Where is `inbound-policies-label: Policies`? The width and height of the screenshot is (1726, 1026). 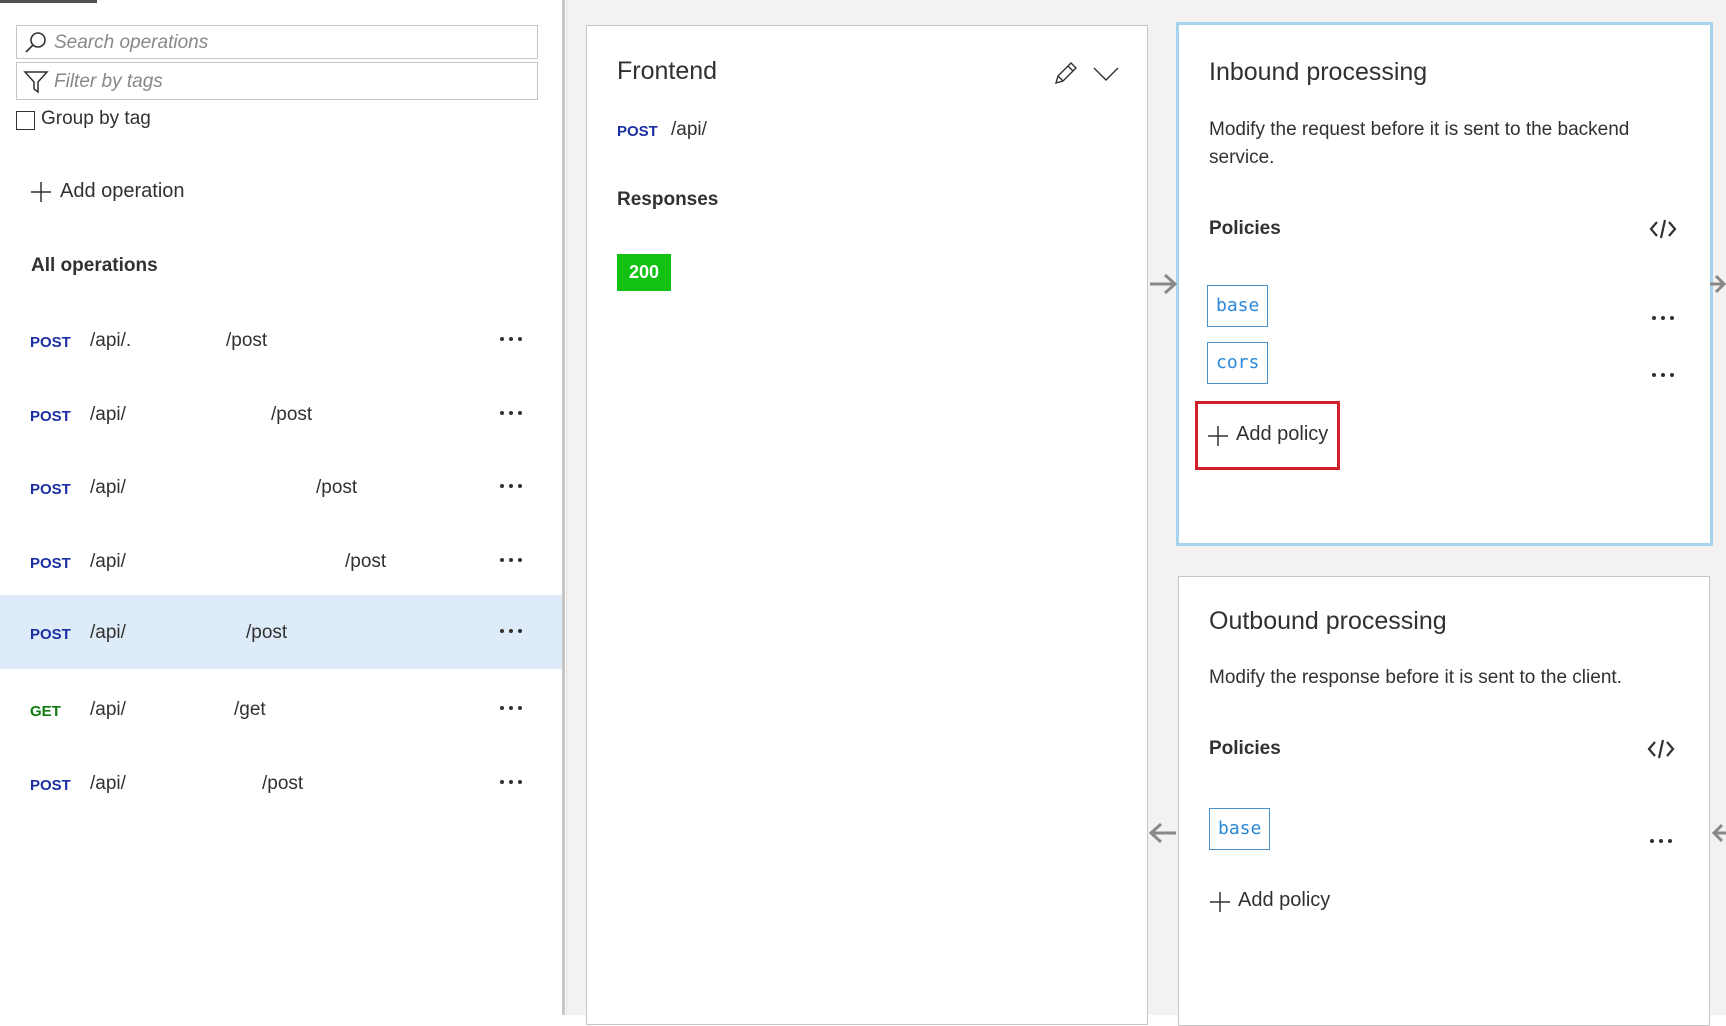 inbound-policies-label: Policies is located at coordinates (1245, 228).